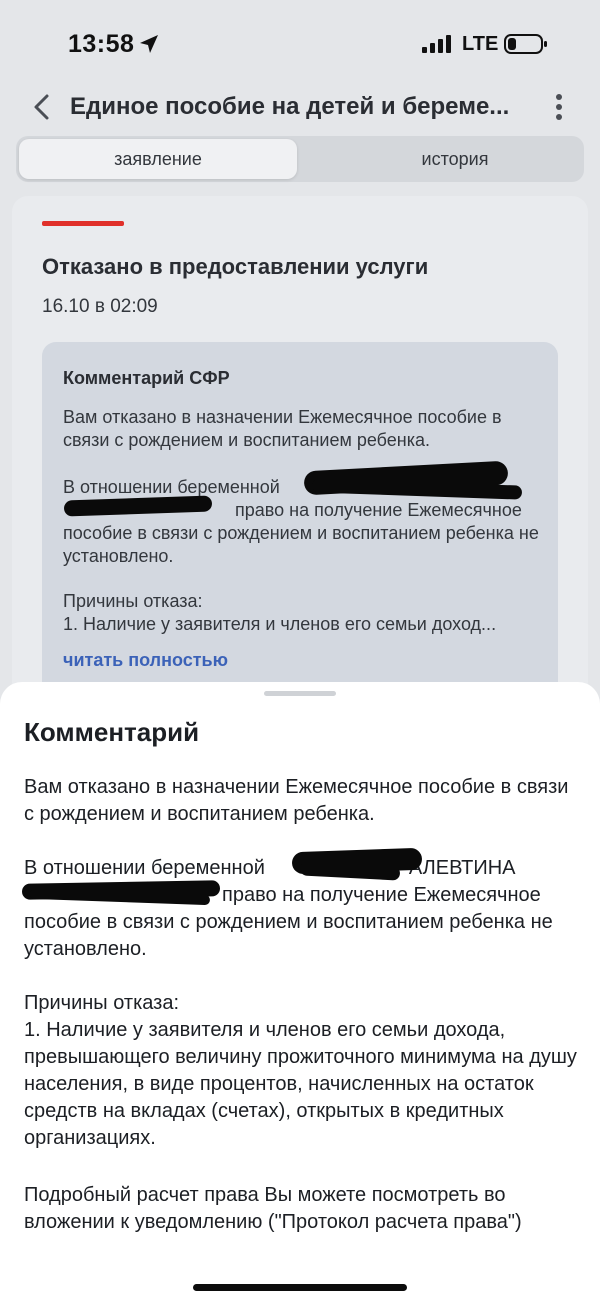  What do you see at coordinates (146, 378) in the screenshot?
I see `comment-title: Комментарий СФР` at bounding box center [146, 378].